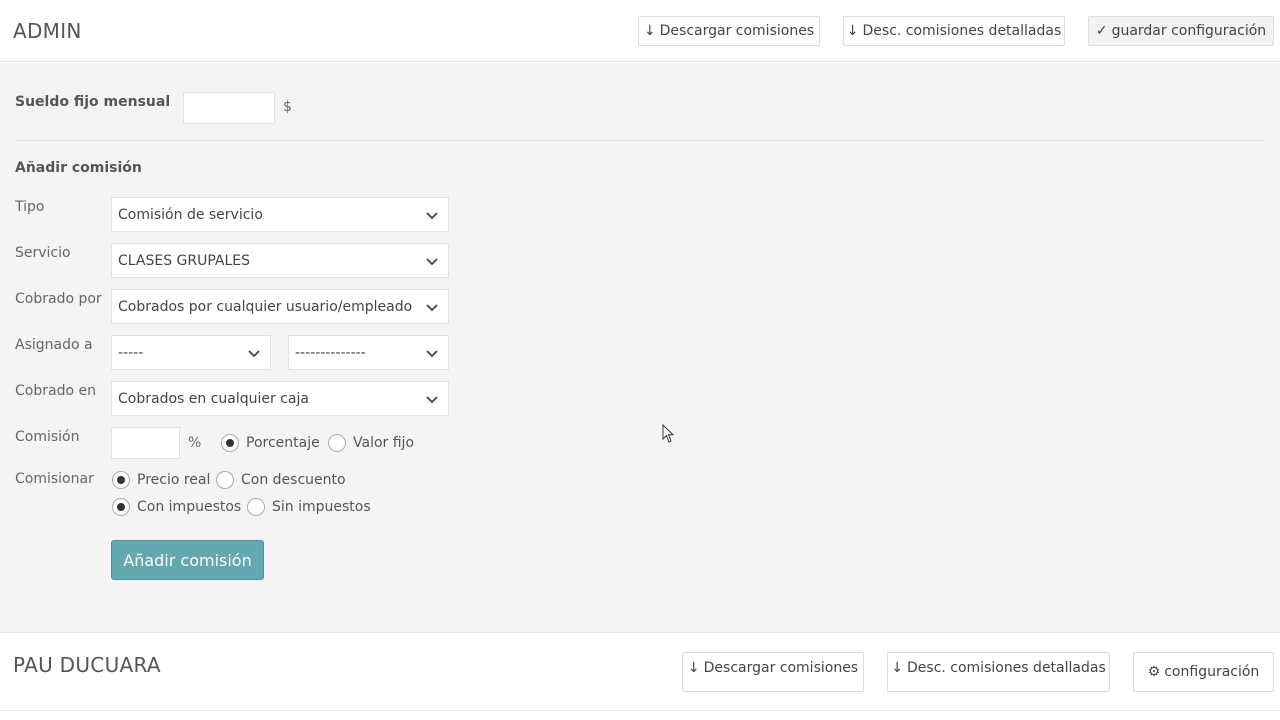 This screenshot has height=720, width=1280. What do you see at coordinates (280, 398) in the screenshot?
I see `cobrado-en-select: Cobrados en cualquier caja` at bounding box center [280, 398].